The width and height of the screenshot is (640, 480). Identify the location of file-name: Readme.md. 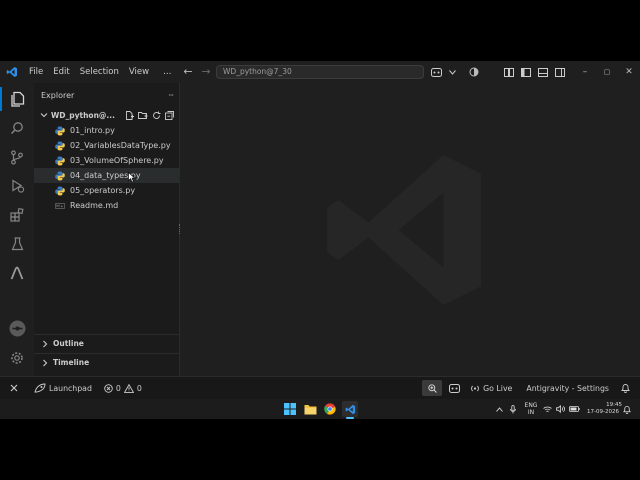
(94, 205).